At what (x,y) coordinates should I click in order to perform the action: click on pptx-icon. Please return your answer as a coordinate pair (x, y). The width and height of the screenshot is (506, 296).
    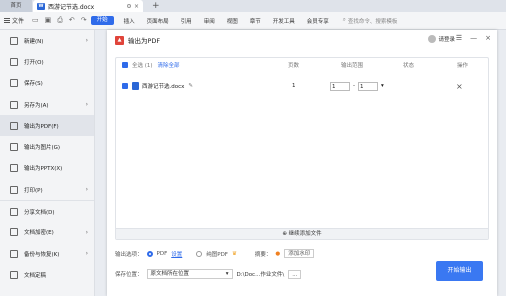
    Looking at the image, I should click on (14, 168).